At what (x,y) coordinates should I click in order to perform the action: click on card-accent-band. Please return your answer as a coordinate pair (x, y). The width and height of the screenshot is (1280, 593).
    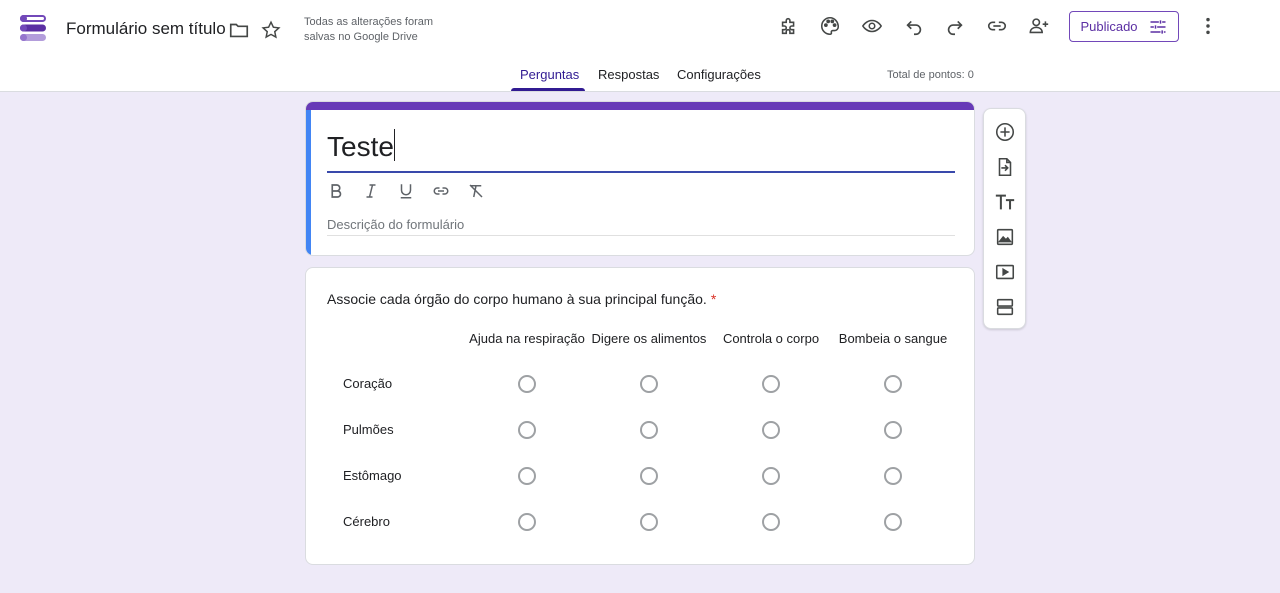
    Looking at the image, I should click on (640, 106).